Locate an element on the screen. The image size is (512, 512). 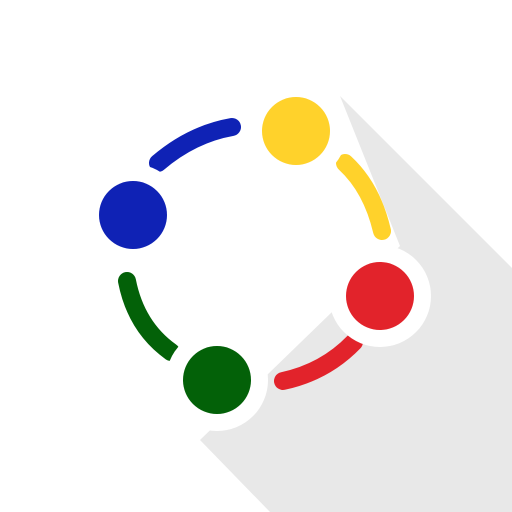
green-node is located at coordinates (217, 380).